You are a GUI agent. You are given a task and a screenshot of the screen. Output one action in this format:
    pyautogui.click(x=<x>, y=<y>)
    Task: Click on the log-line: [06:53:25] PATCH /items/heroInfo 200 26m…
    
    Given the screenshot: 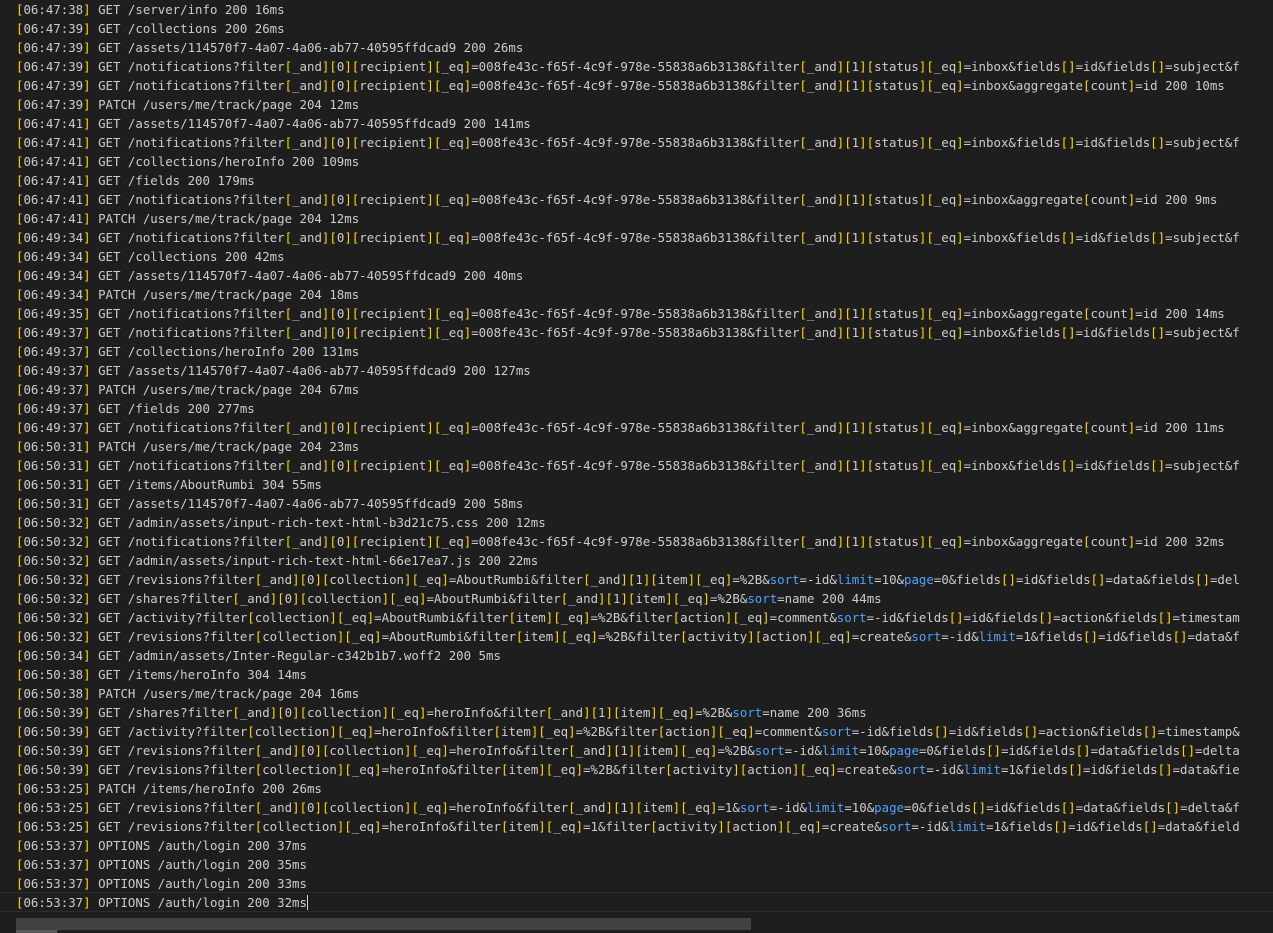 What is the action you would take?
    pyautogui.click(x=169, y=788)
    